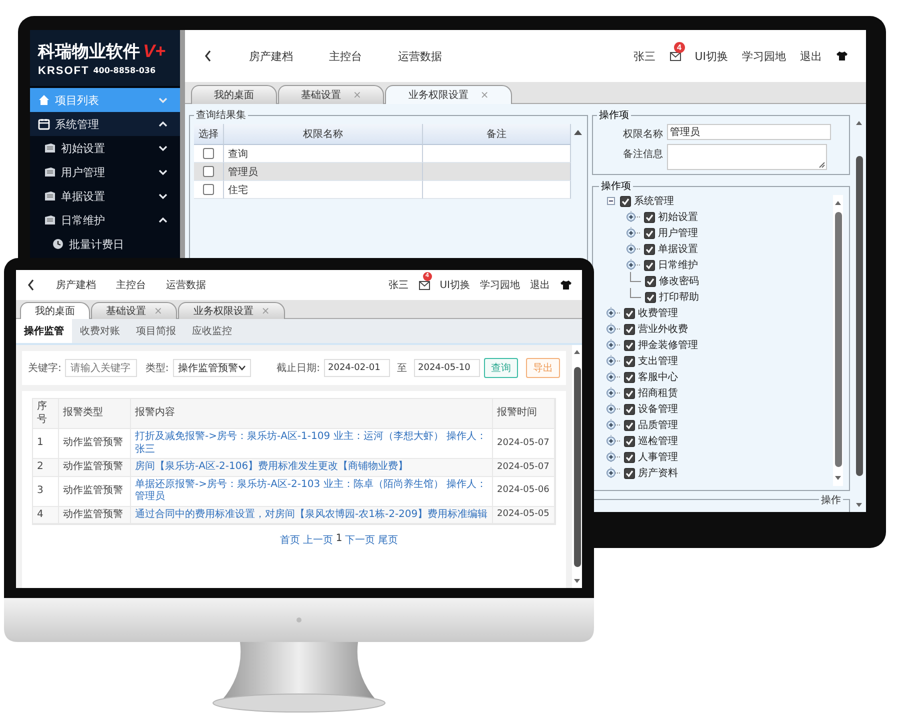 The height and width of the screenshot is (718, 900). I want to click on table-row: 管理员, so click(382, 172).